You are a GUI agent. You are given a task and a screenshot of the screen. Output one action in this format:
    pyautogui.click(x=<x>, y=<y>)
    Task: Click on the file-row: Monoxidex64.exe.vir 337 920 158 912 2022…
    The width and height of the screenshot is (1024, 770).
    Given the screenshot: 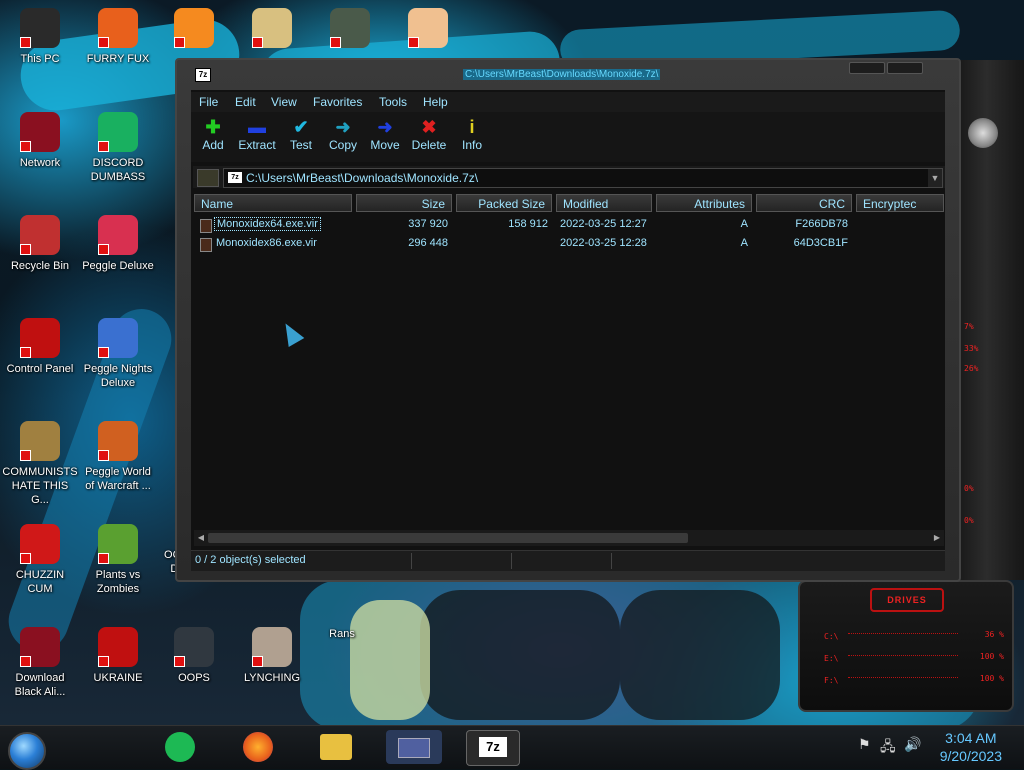 What is the action you would take?
    pyautogui.click(x=569, y=225)
    